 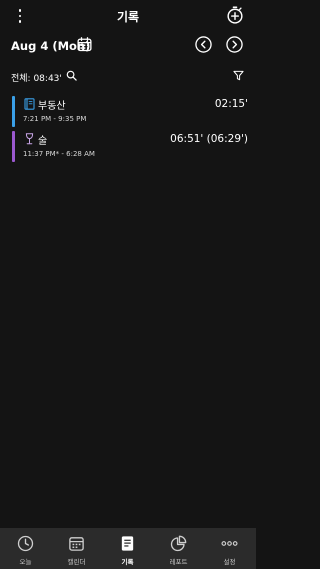 What do you see at coordinates (84, 44) in the screenshot?
I see `calendar-picker-icon` at bounding box center [84, 44].